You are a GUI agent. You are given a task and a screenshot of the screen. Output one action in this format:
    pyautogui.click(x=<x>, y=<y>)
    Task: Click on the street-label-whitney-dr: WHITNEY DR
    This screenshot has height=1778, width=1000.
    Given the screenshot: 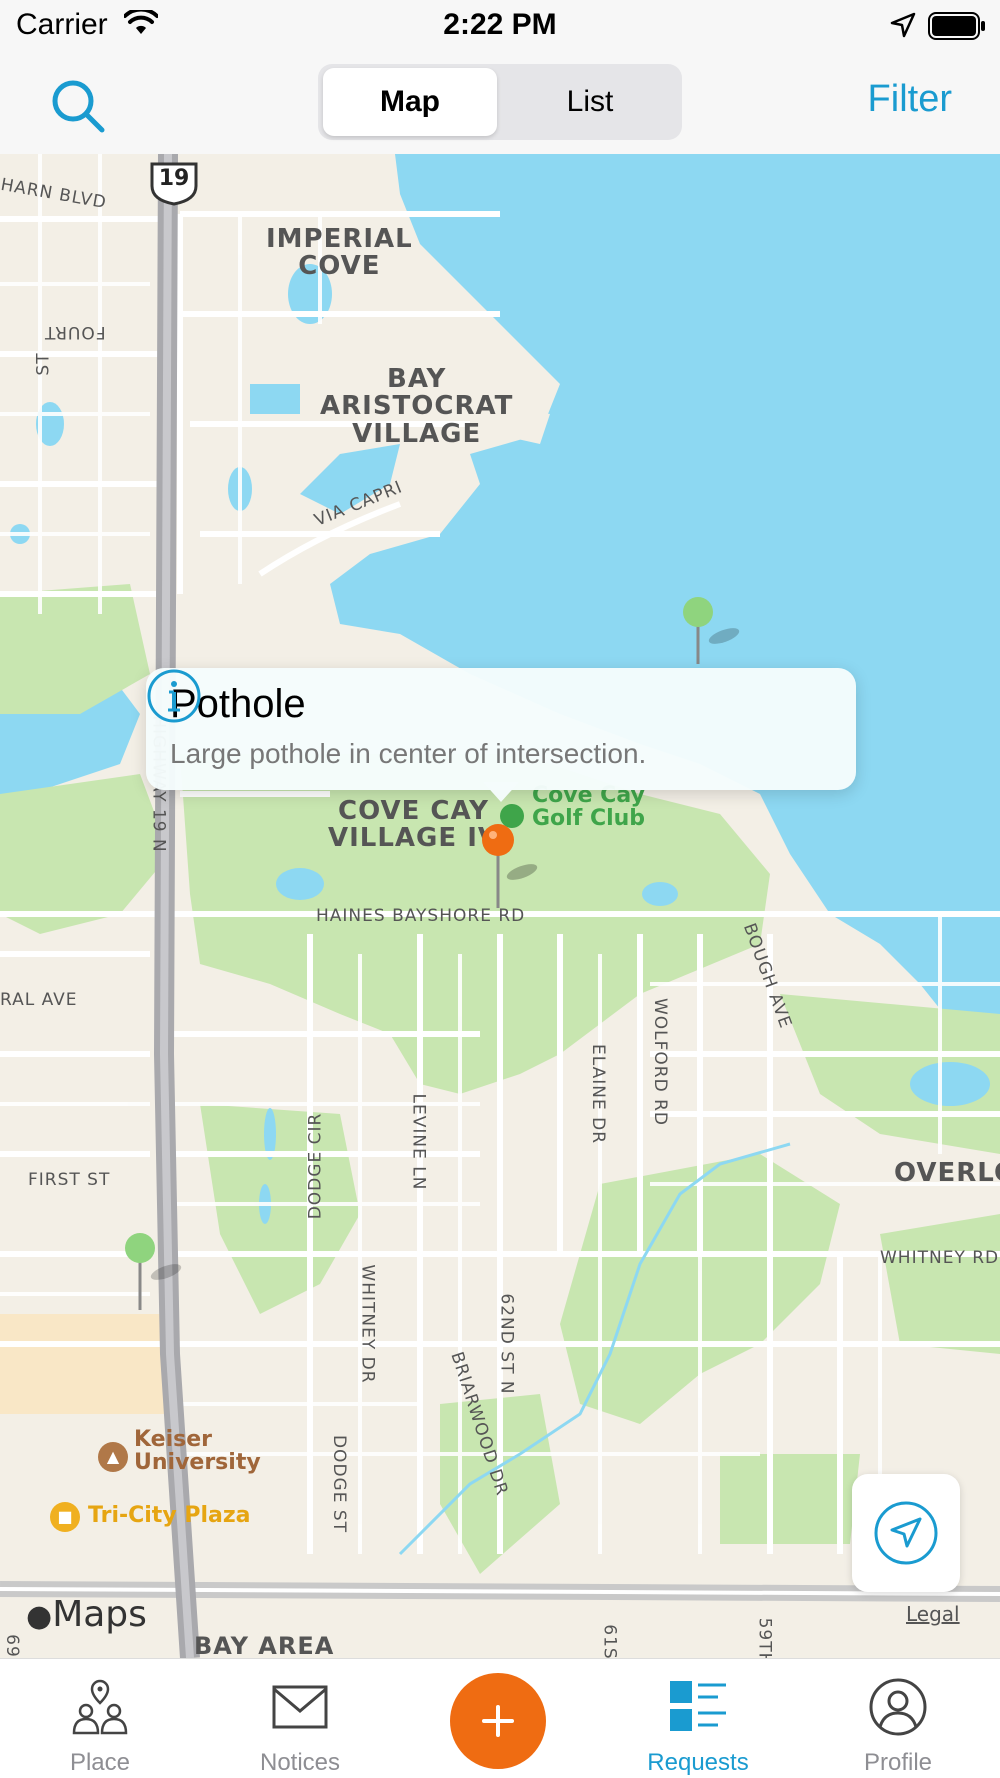 What is the action you would take?
    pyautogui.click(x=367, y=1324)
    